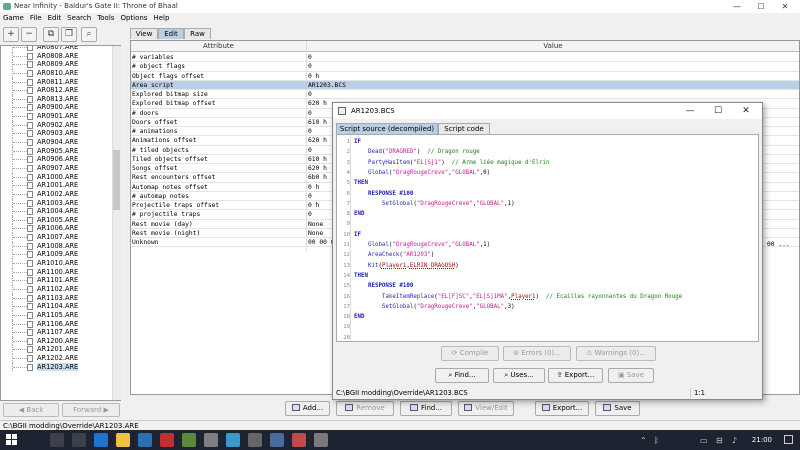 This screenshot has height=450, width=800. Describe the element at coordinates (57, 255) in the screenshot. I see `tree-item: AR1009.ARE` at that location.